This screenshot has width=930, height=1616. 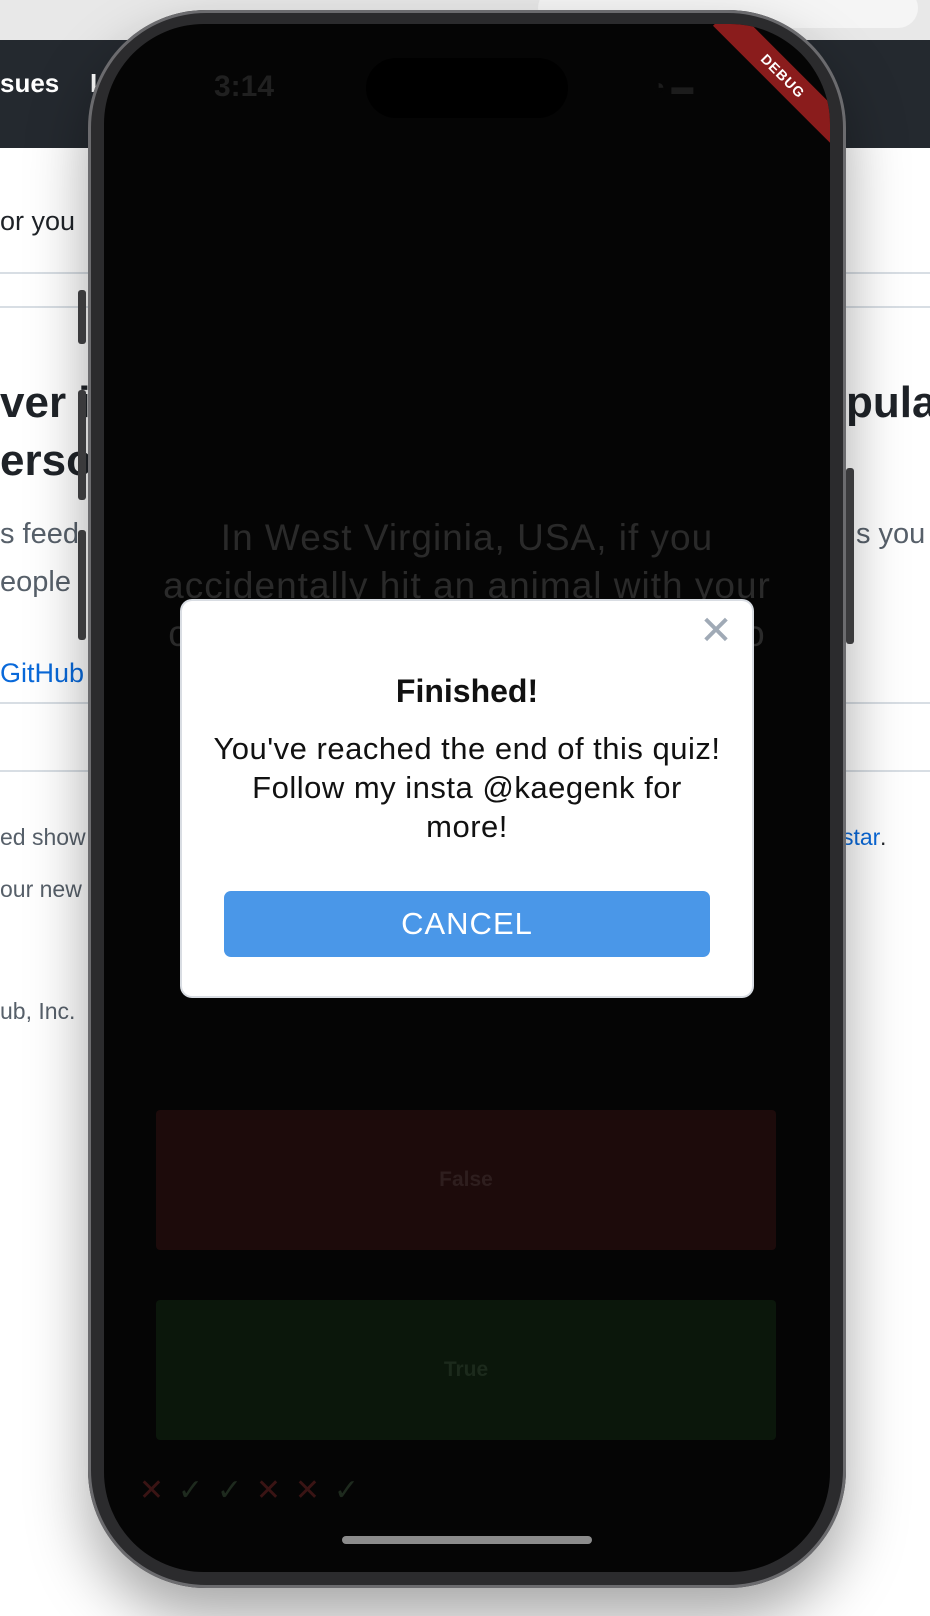 What do you see at coordinates (82, 317) in the screenshot?
I see `mute-switch` at bounding box center [82, 317].